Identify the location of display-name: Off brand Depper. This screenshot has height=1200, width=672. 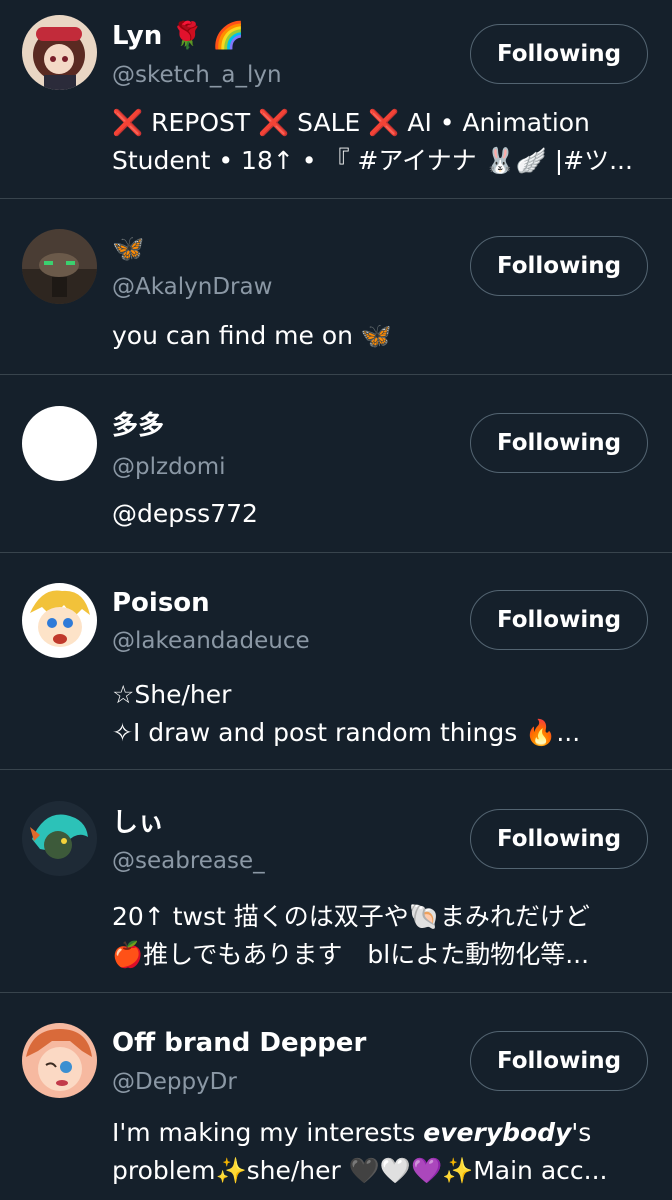
(239, 1043).